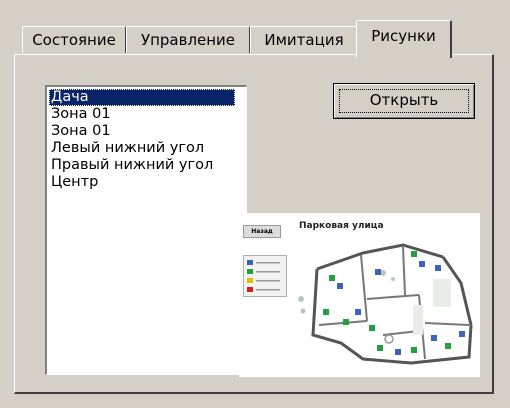 This screenshot has height=408, width=510. What do you see at coordinates (304, 39) in the screenshot?
I see `tab-simulation: Имитация` at bounding box center [304, 39].